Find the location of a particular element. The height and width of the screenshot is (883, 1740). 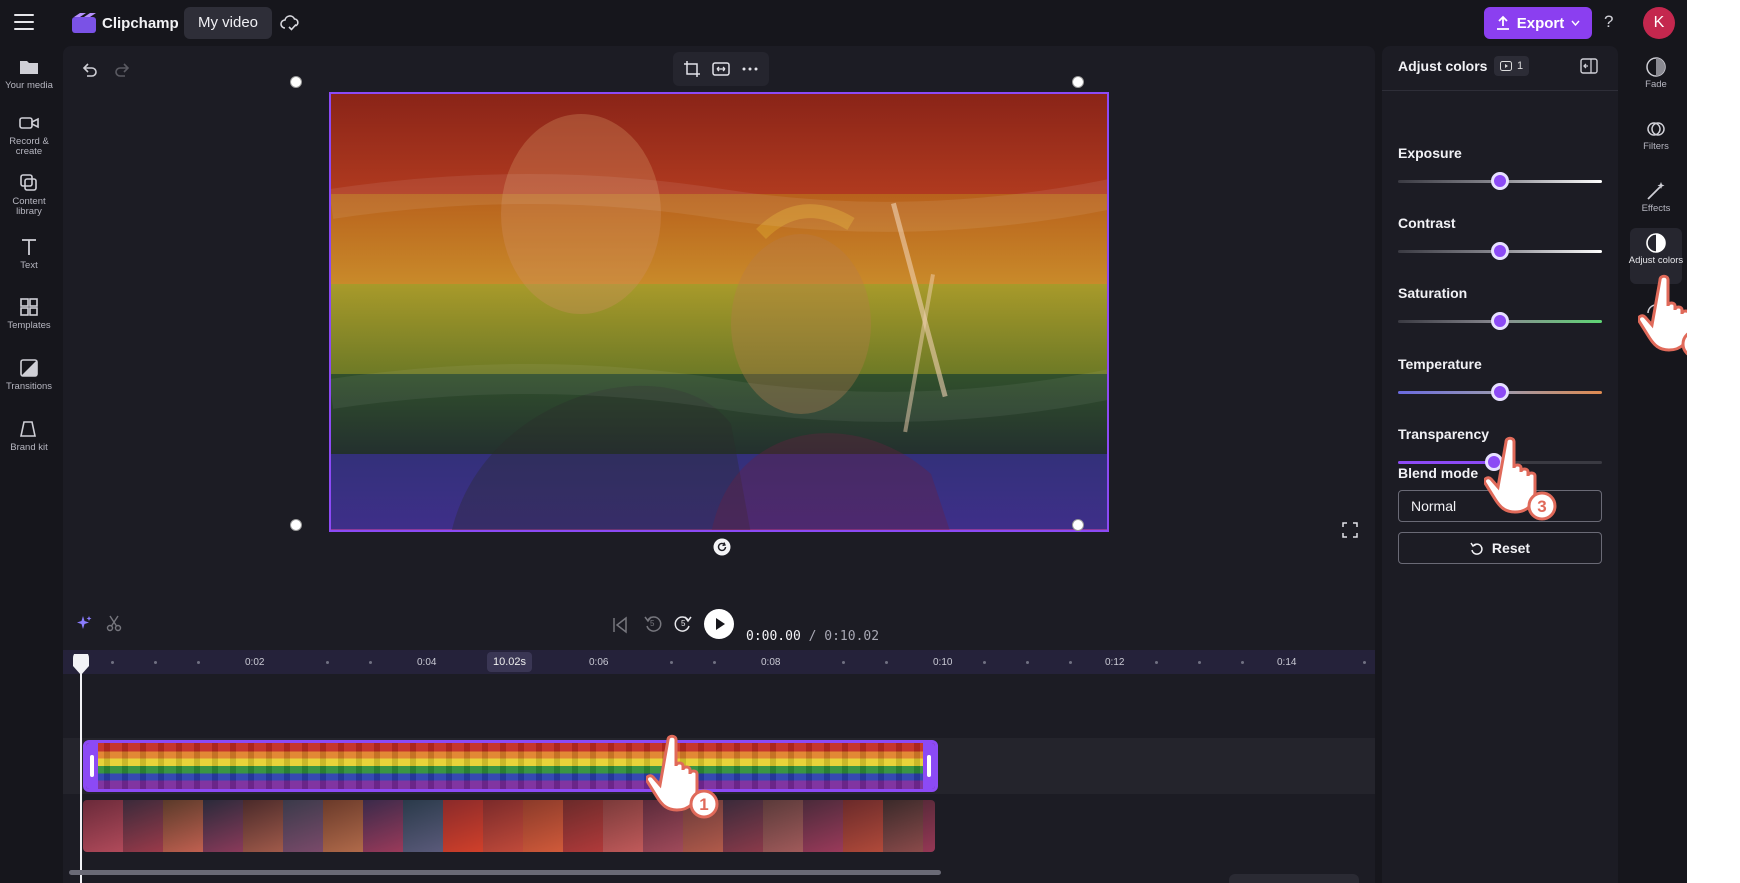

forward-5-button: 5 is located at coordinates (683, 624).